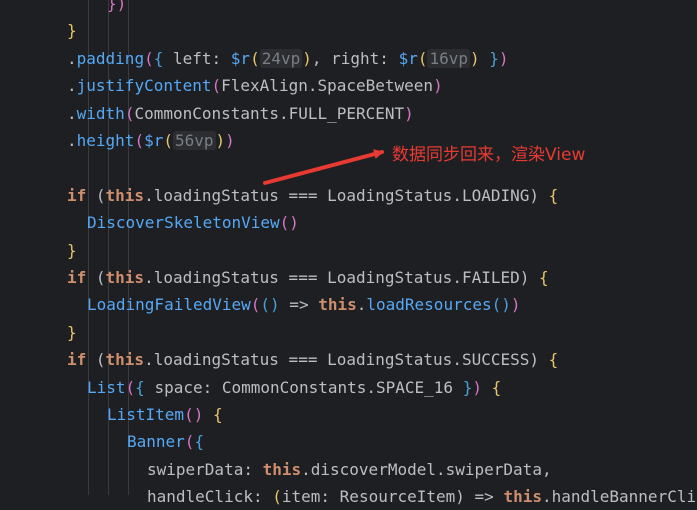  Describe the element at coordinates (489, 155) in the screenshot. I see `annotation-label: 数据同步回来，渲染View` at that location.